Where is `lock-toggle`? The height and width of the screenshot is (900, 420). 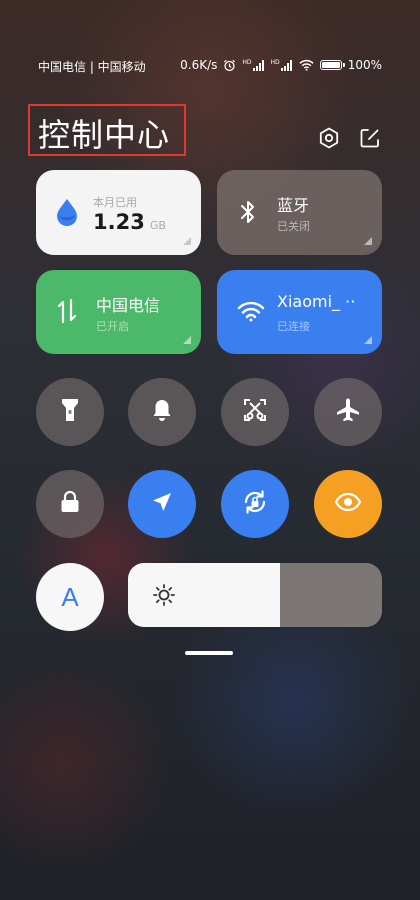
lock-toggle is located at coordinates (70, 504).